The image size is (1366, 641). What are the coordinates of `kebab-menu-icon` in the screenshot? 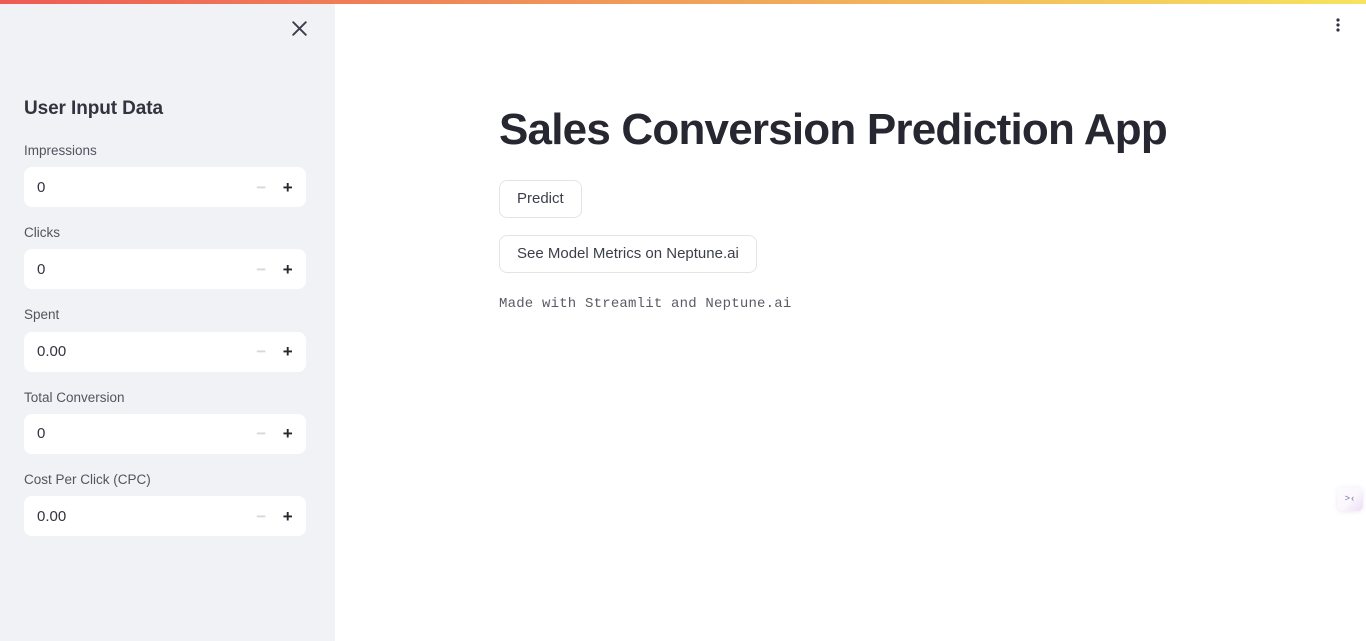 It's located at (1338, 26).